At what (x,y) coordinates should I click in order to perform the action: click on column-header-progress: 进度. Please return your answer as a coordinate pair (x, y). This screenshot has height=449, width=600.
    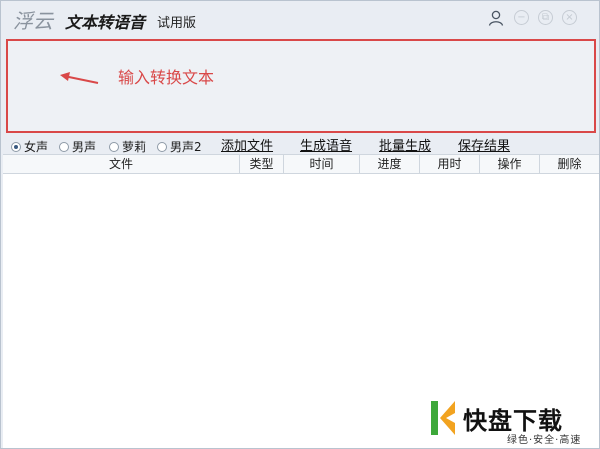
    Looking at the image, I should click on (390, 164).